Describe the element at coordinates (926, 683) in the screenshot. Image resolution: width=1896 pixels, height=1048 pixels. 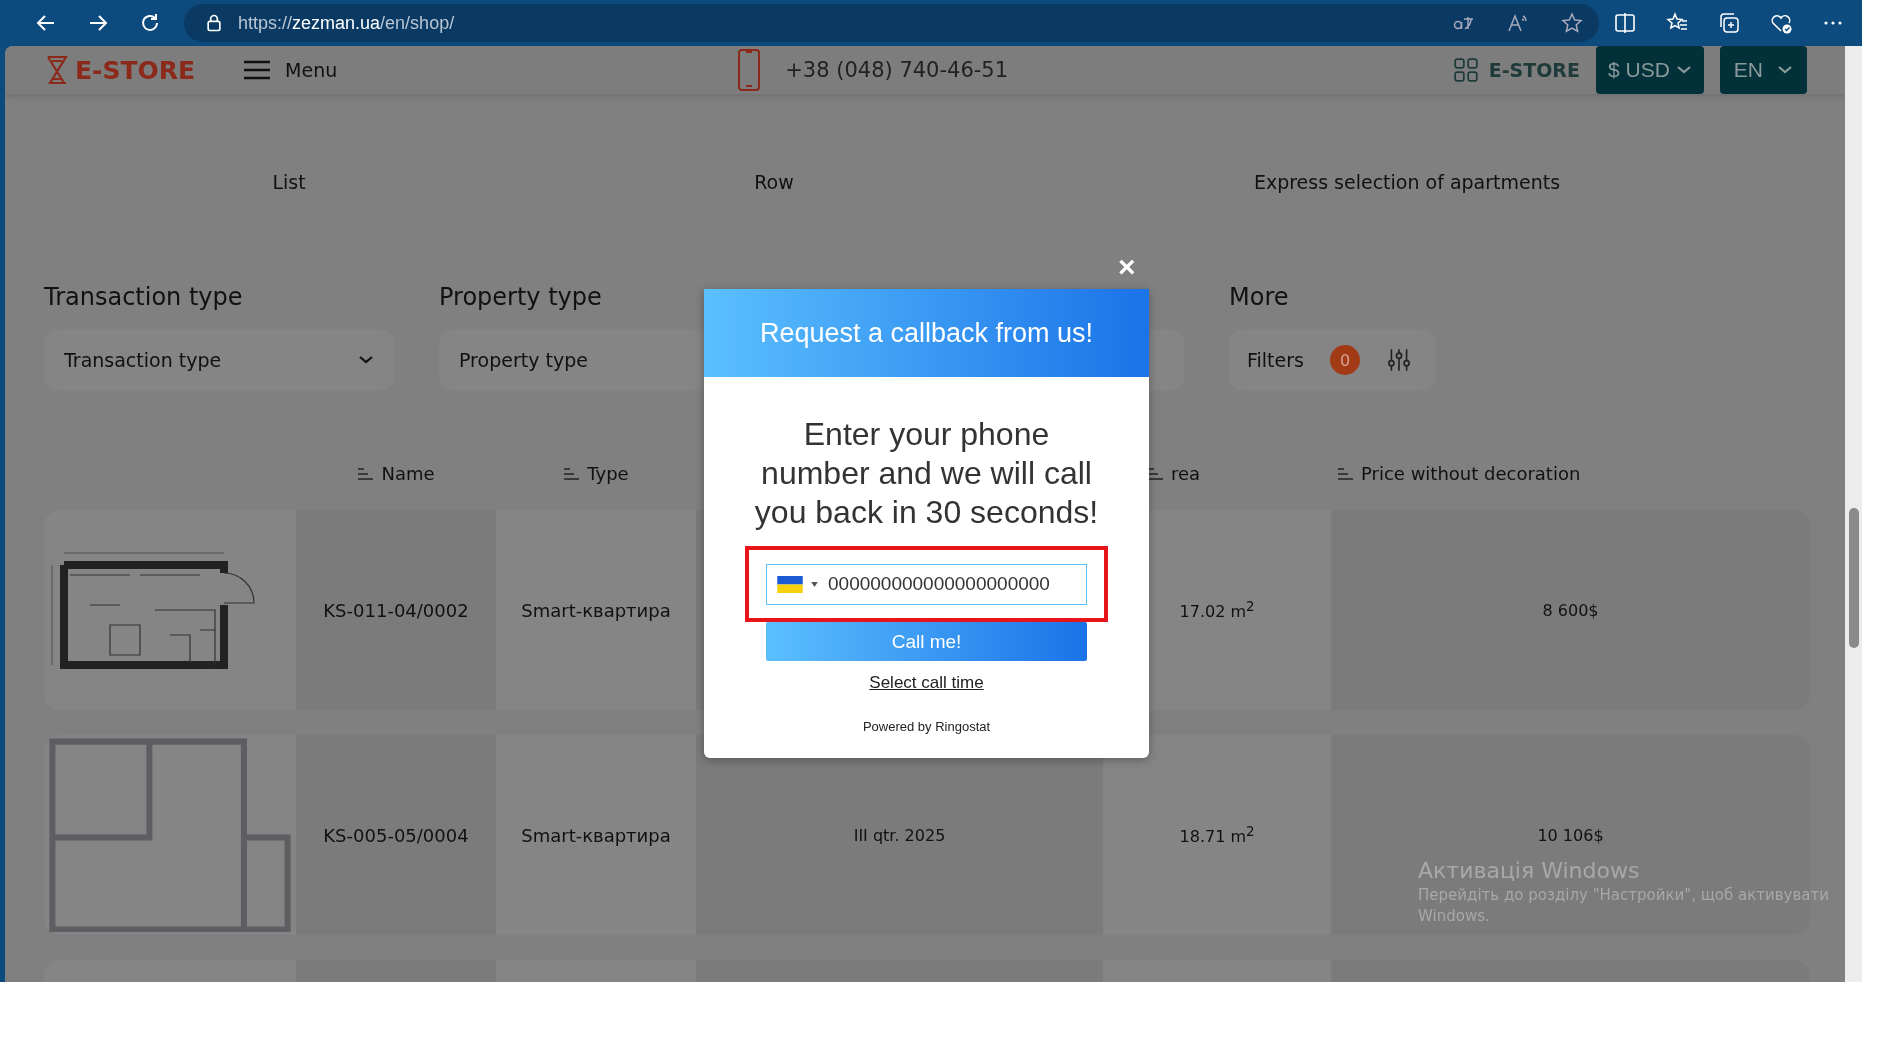
I see `select-call-time-link: Select call time` at that location.